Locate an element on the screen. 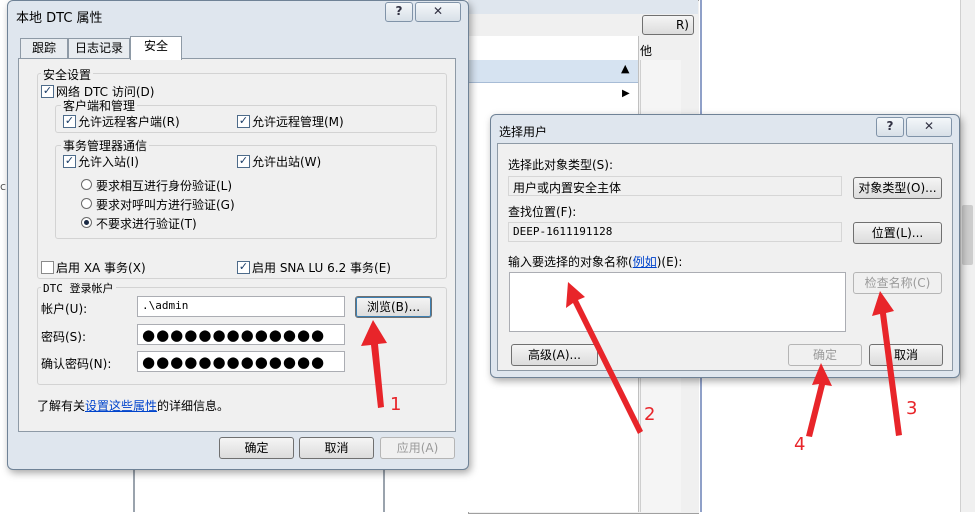 Image resolution: width=975 pixels, height=514 pixels. auth-incoming-label: 要求对呼叫方进行验证(G) is located at coordinates (165, 205).